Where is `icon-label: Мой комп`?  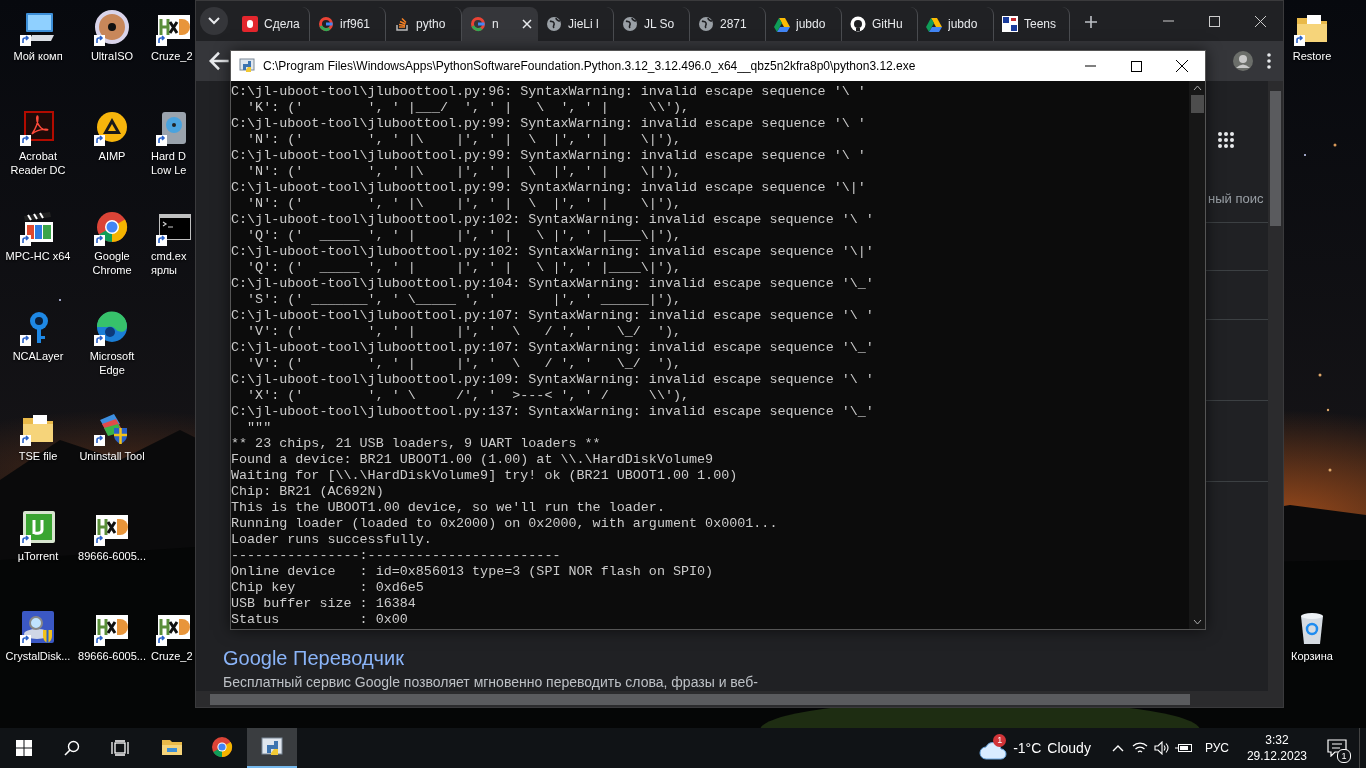 icon-label: Мой комп is located at coordinates (38, 56).